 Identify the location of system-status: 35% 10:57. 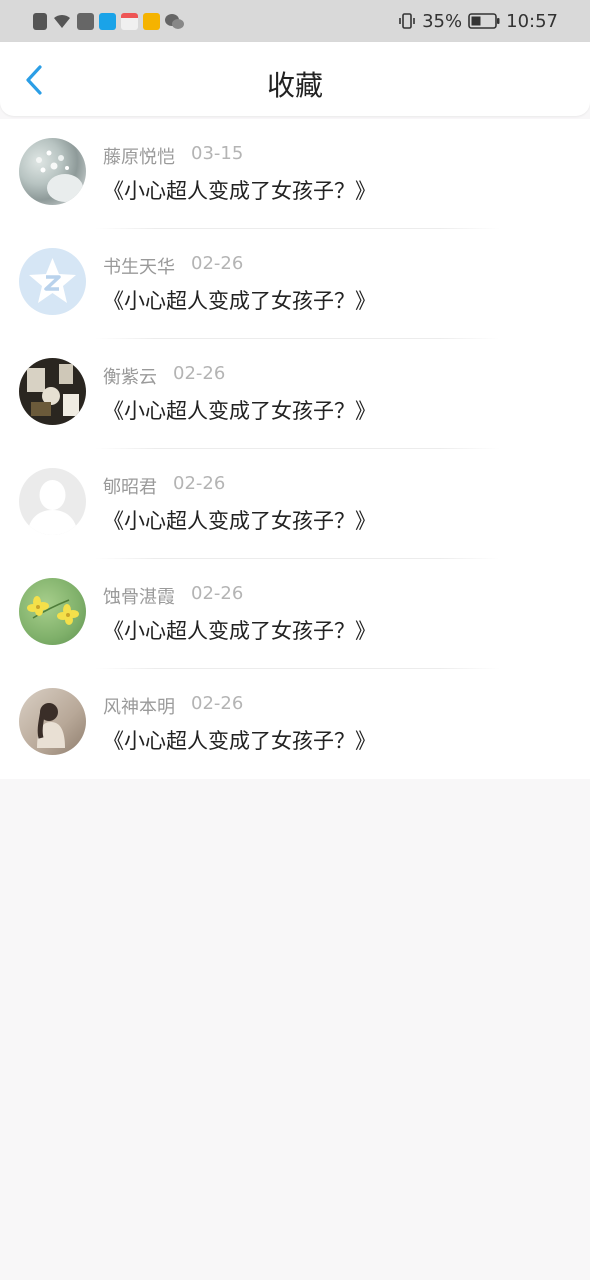
(478, 21).